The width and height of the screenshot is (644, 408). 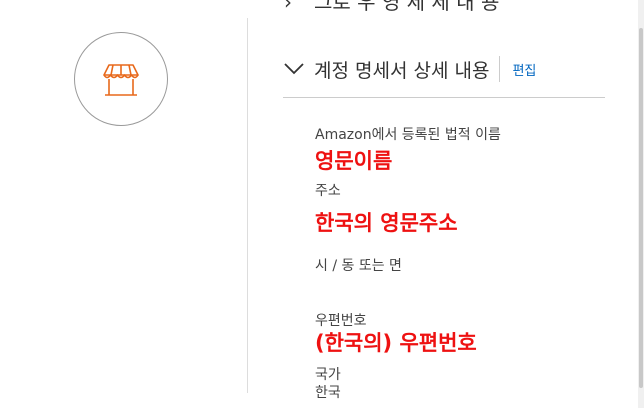 What do you see at coordinates (295, 69) in the screenshot?
I see `chevron-down-icon` at bounding box center [295, 69].